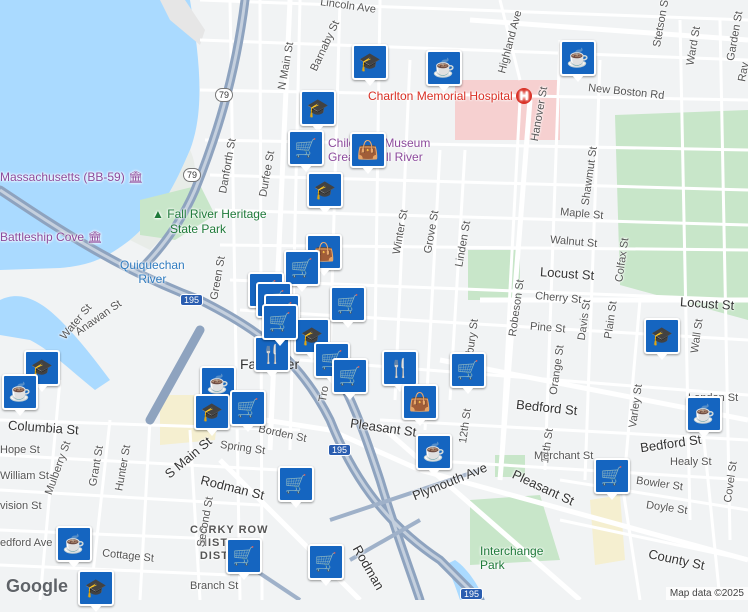 The width and height of the screenshot is (748, 612). Describe the element at coordinates (564, 456) in the screenshot. I see `street-label: Merchant St` at that location.